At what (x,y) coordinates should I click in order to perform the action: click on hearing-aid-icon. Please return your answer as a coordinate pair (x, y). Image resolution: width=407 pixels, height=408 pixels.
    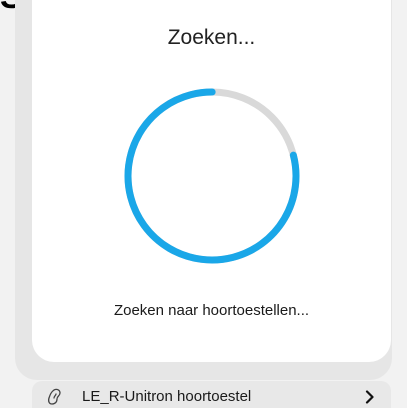
    Looking at the image, I should click on (54, 396).